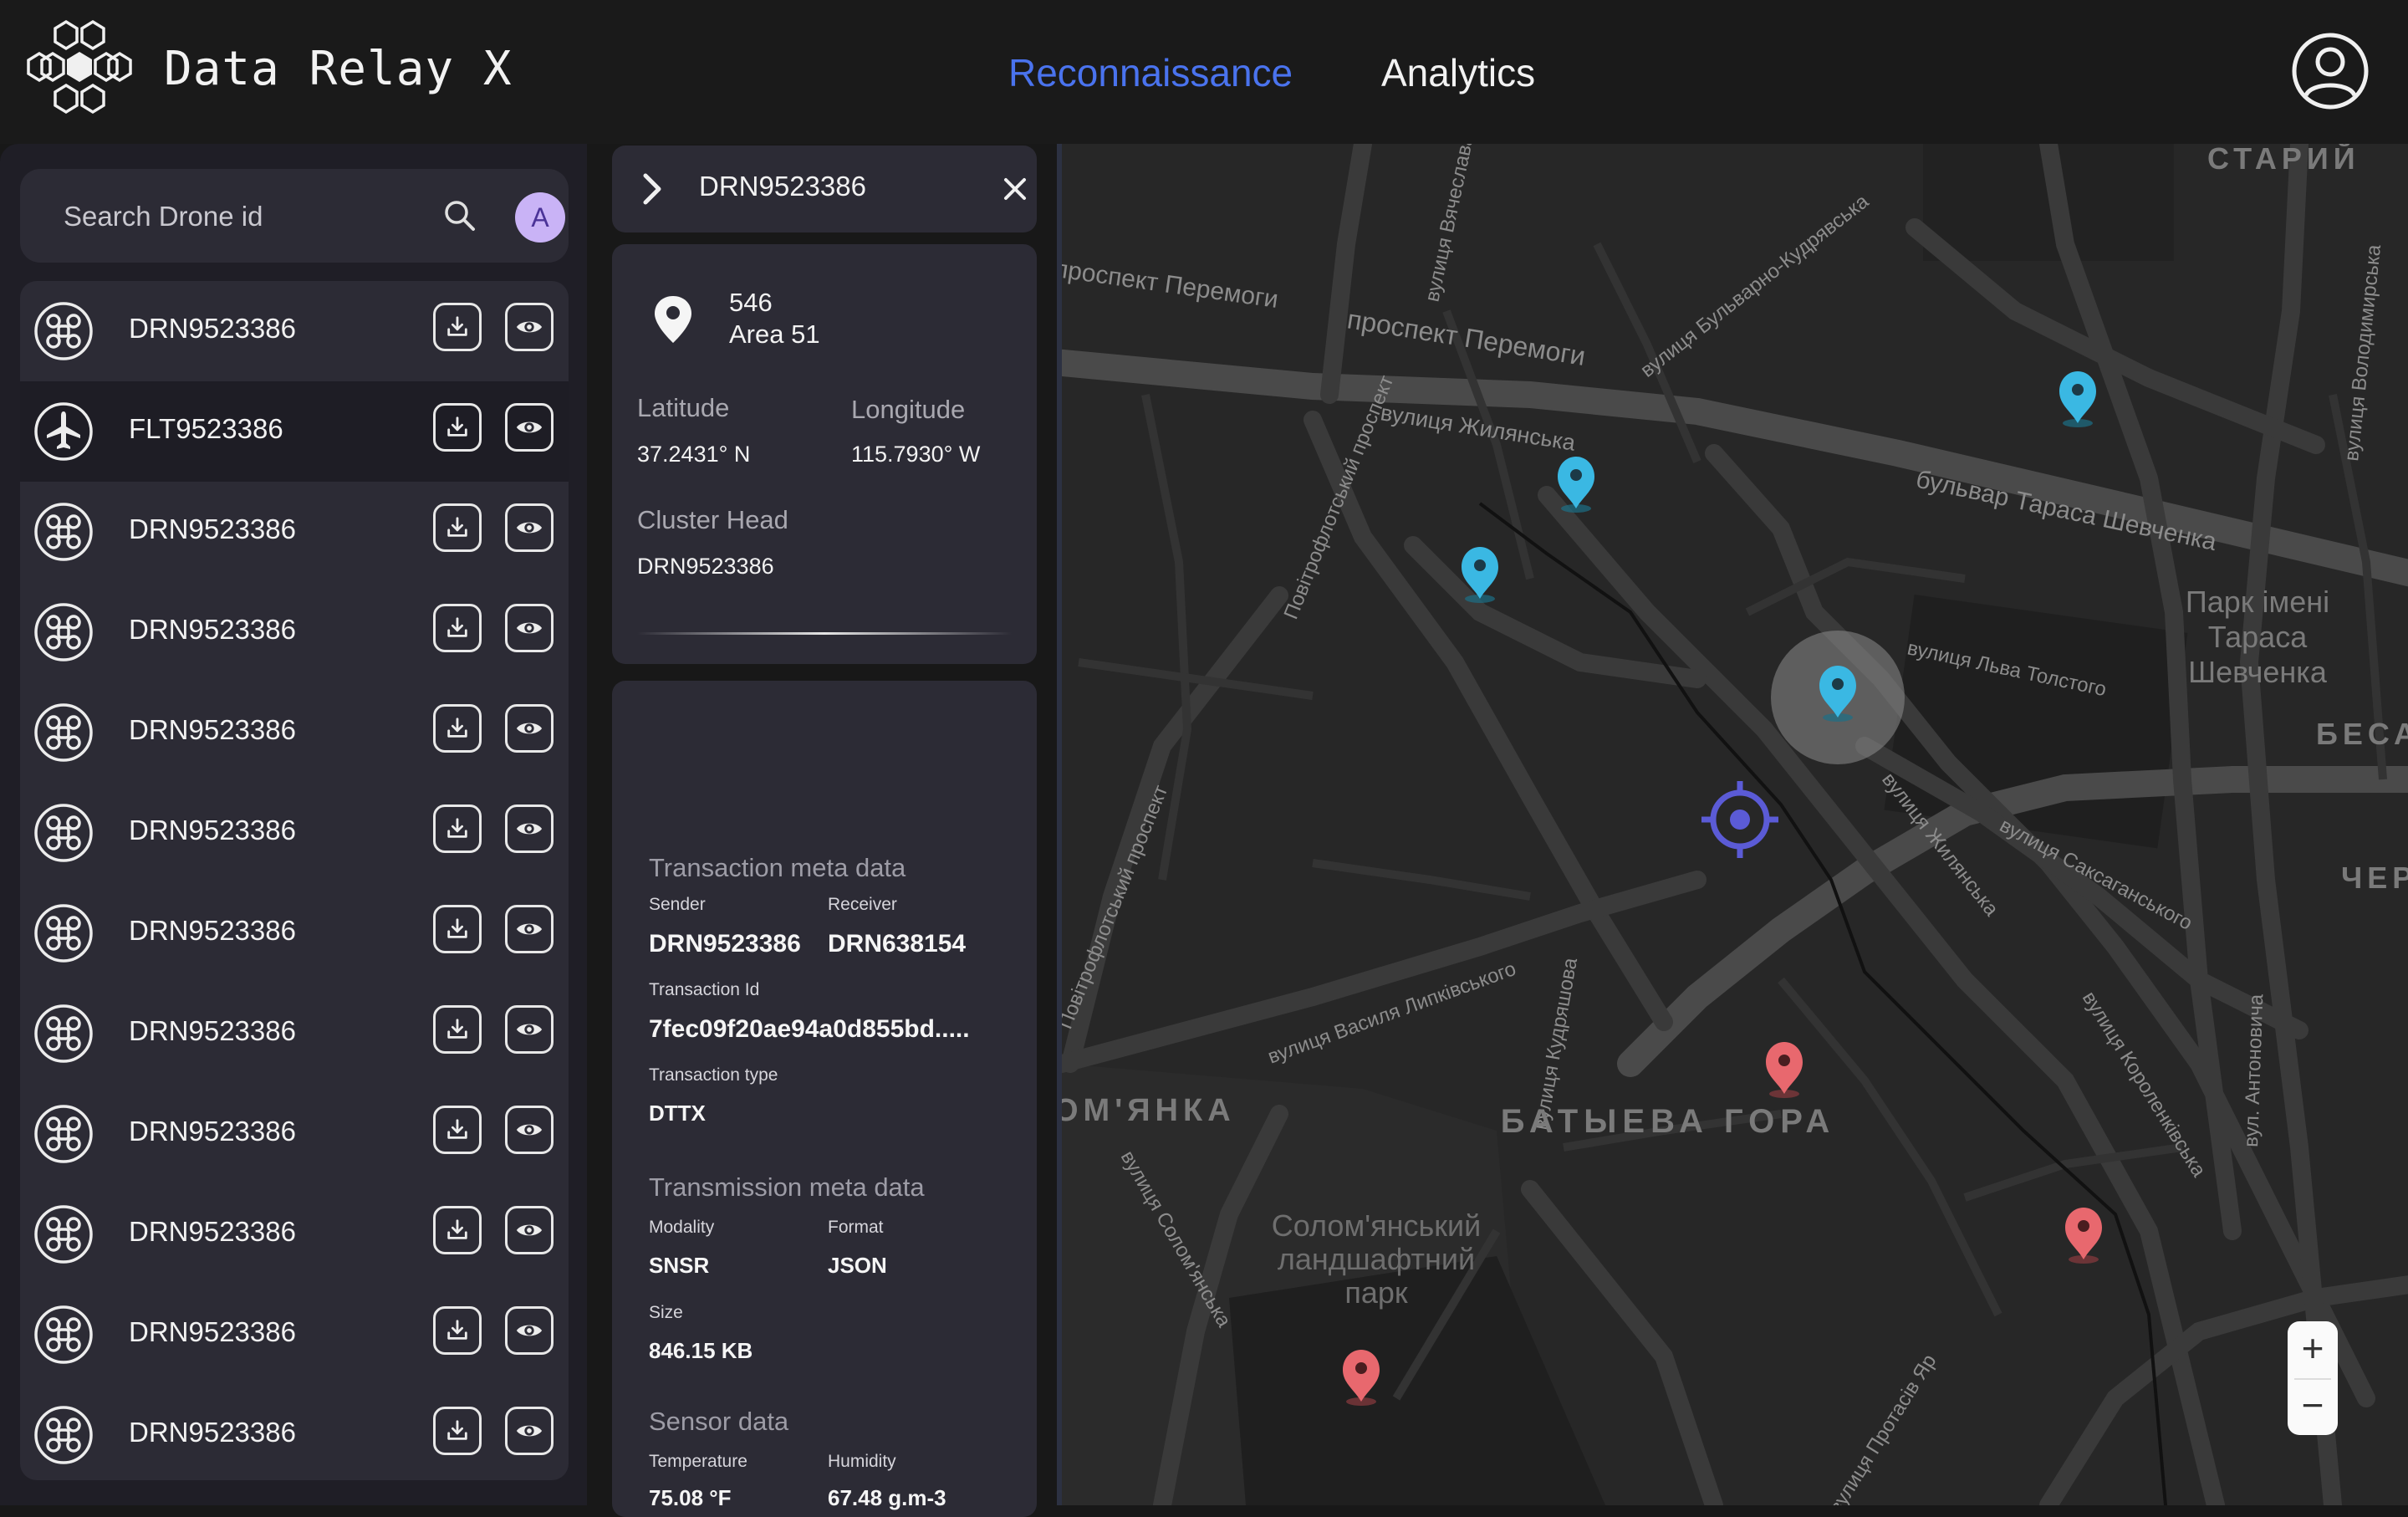 Image resolution: width=2408 pixels, height=1517 pixels. What do you see at coordinates (459, 215) in the screenshot?
I see `search-icon` at bounding box center [459, 215].